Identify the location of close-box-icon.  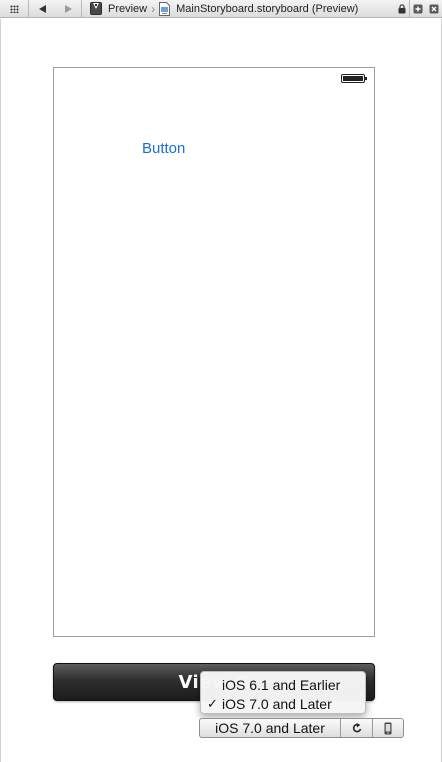
(434, 8).